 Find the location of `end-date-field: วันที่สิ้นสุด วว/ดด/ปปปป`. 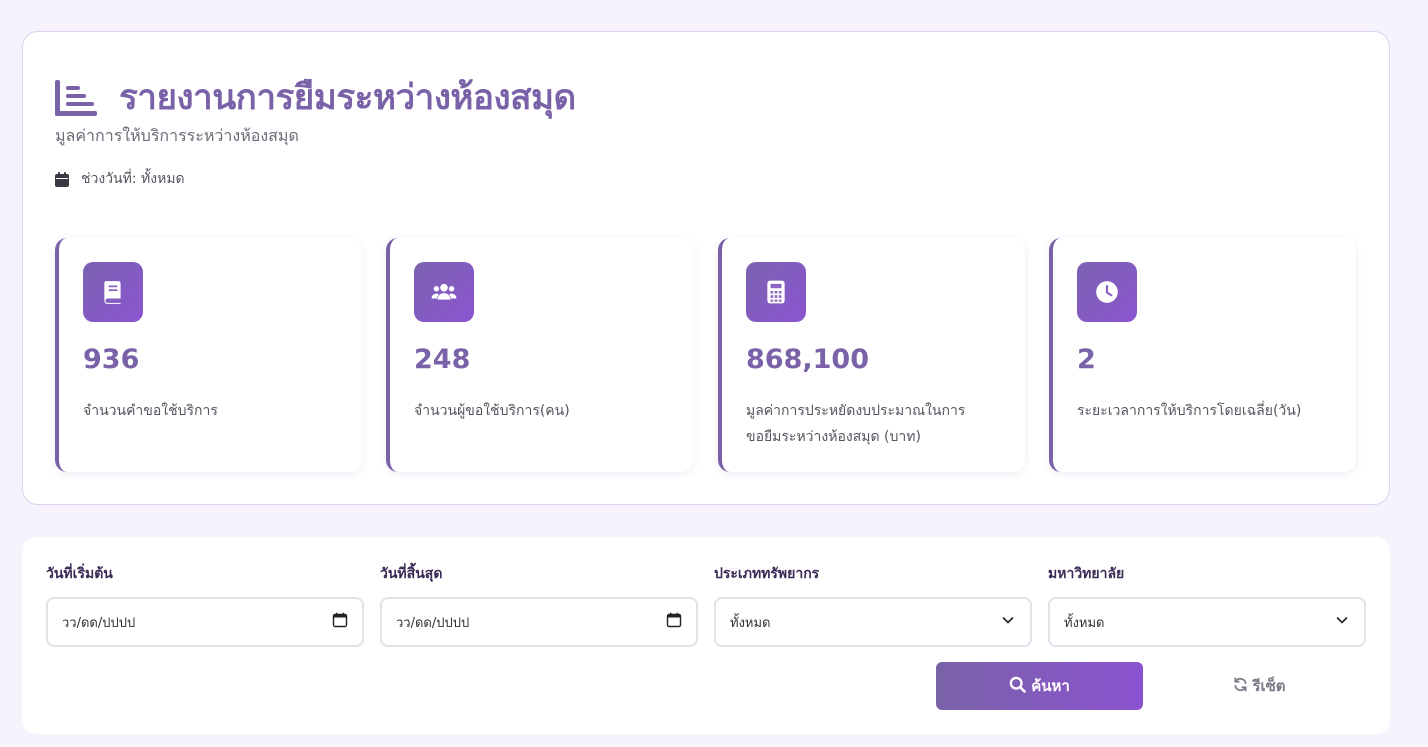

end-date-field: วันที่สิ้นสุด วว/ดด/ปปปป is located at coordinates (539, 605).